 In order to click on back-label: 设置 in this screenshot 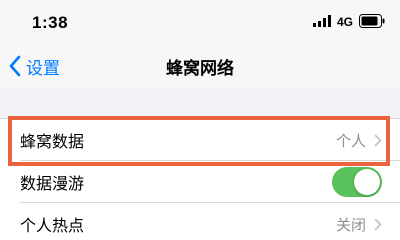, I will do `click(43, 68)`.